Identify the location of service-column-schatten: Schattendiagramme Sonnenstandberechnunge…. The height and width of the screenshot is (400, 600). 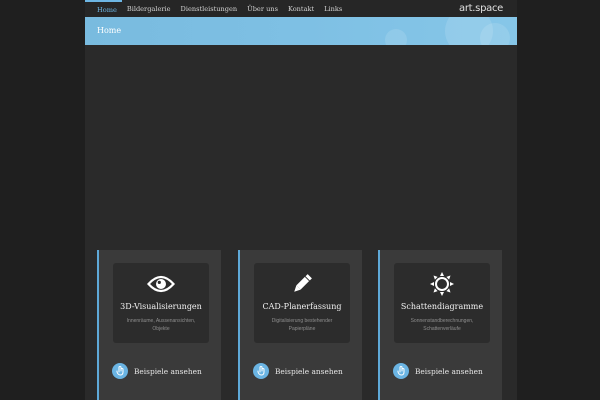
(440, 325).